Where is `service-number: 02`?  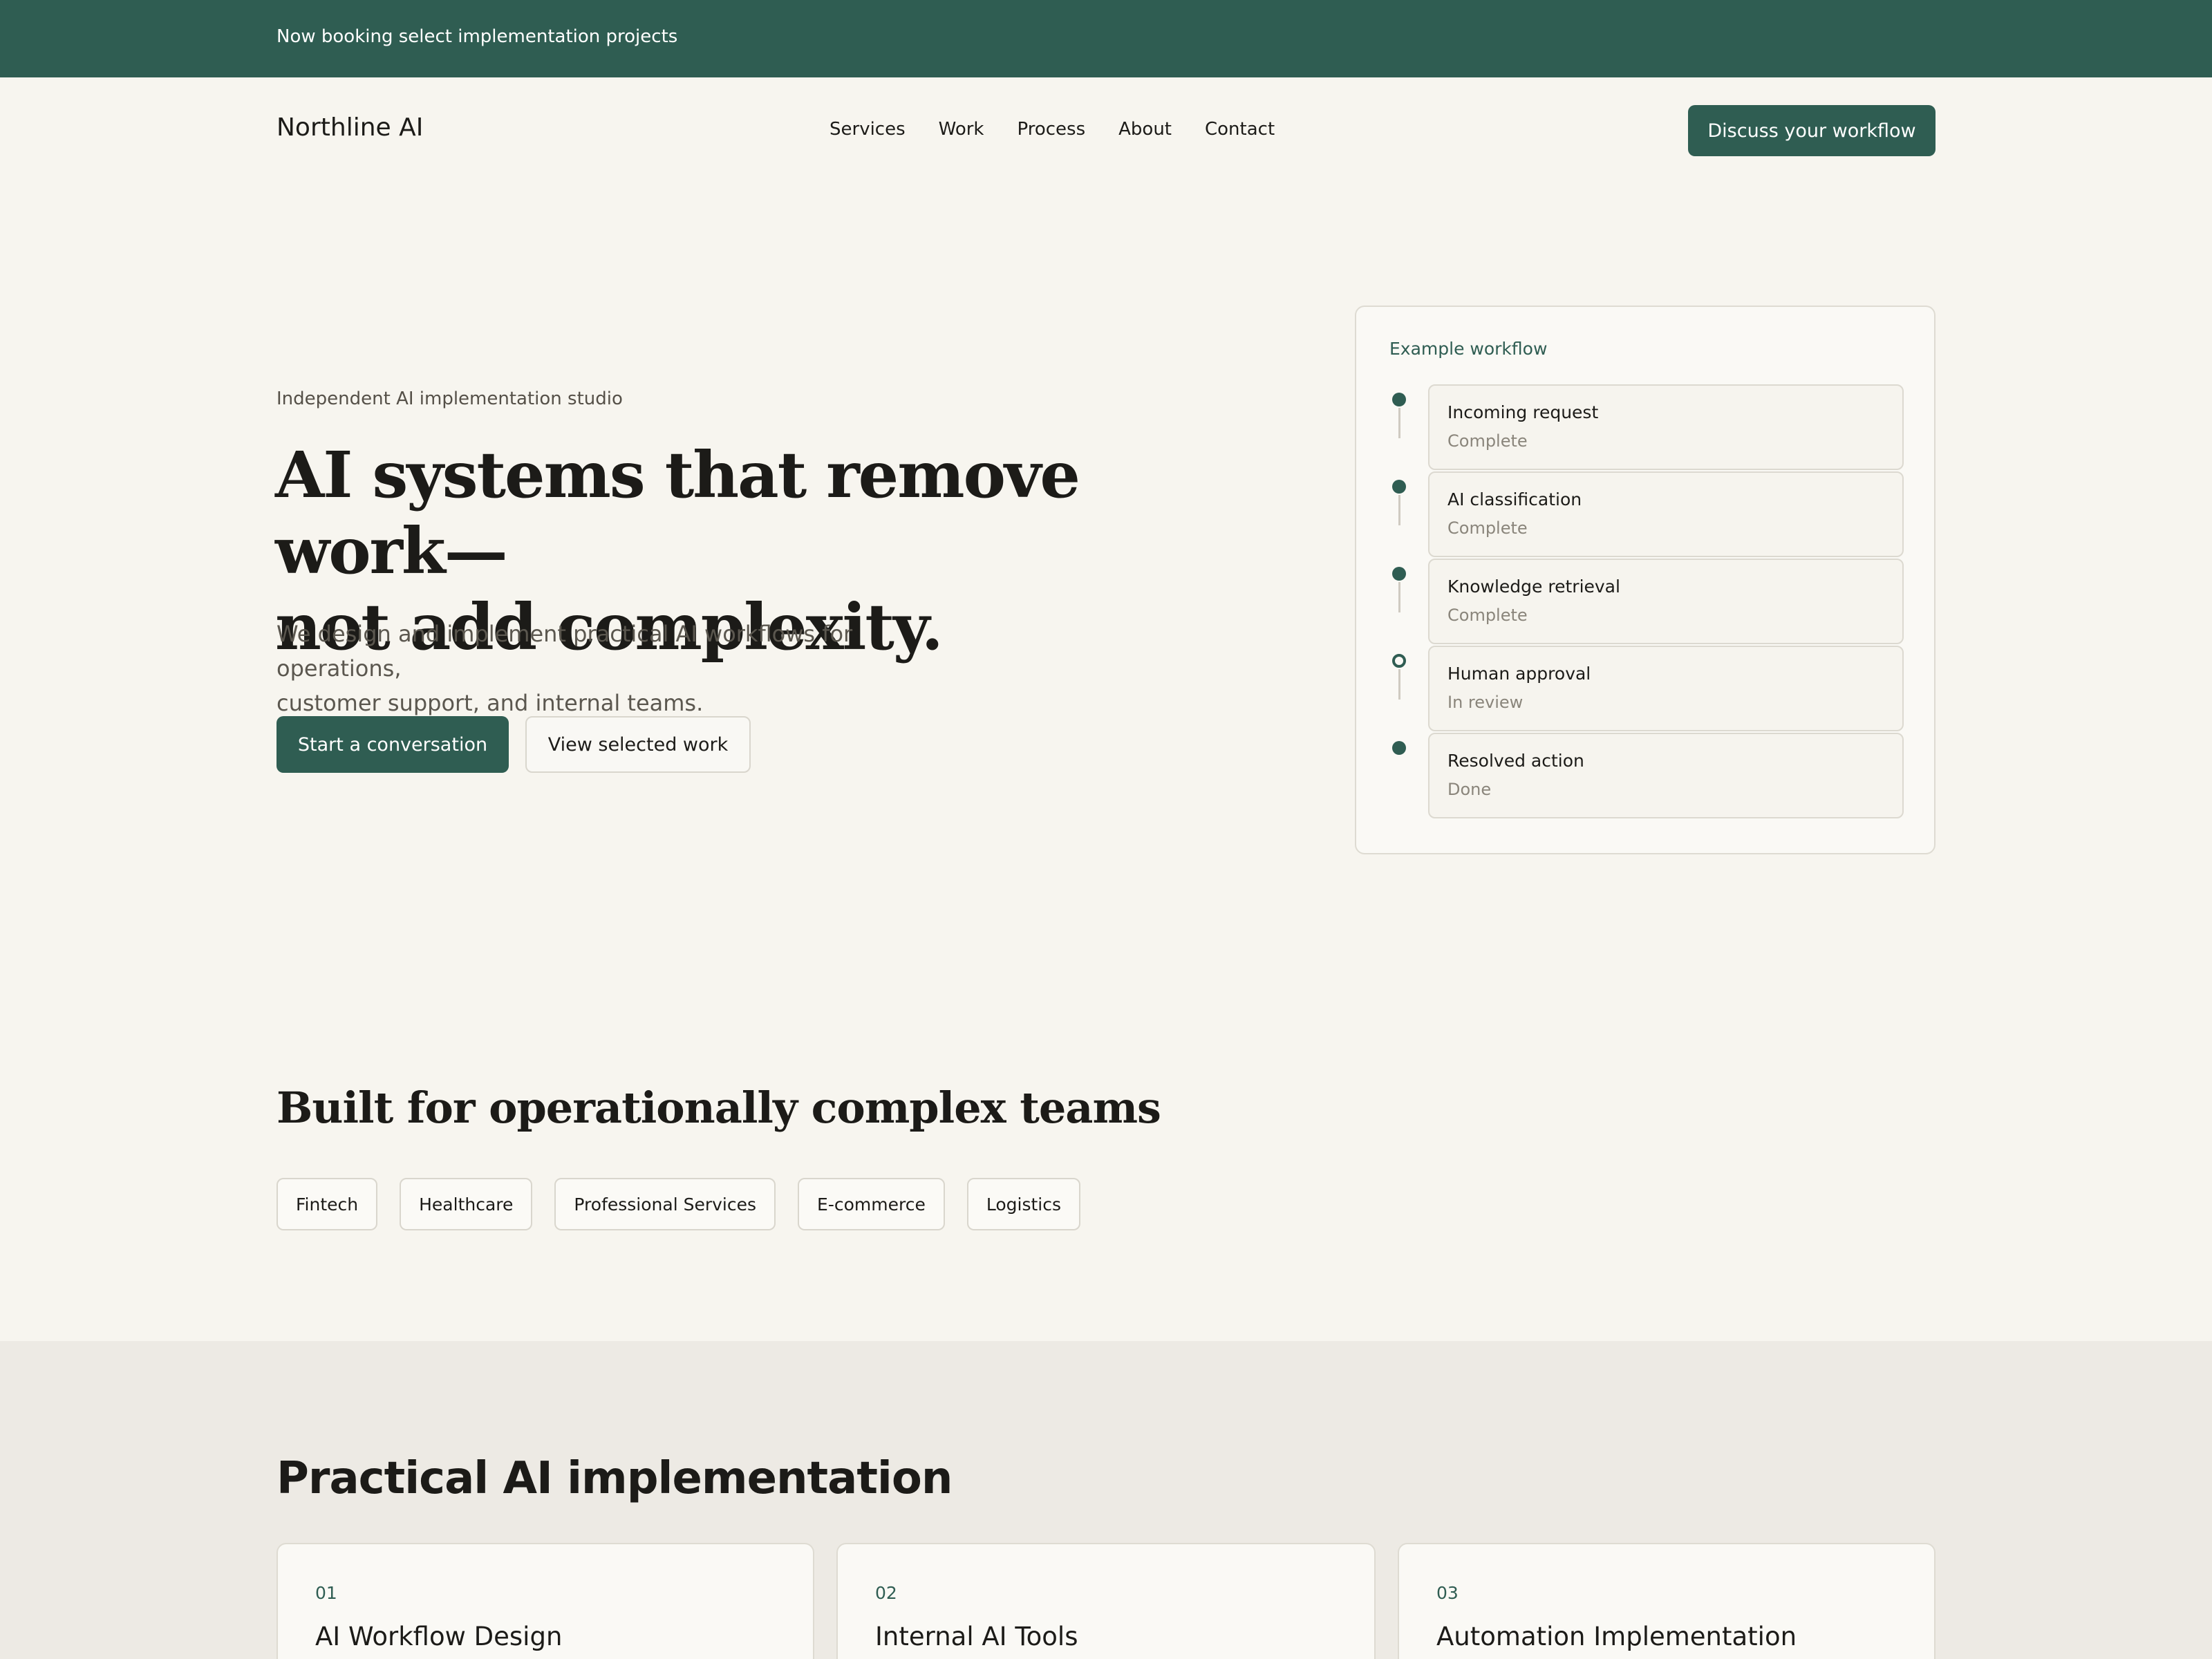
service-number: 02 is located at coordinates (886, 1593).